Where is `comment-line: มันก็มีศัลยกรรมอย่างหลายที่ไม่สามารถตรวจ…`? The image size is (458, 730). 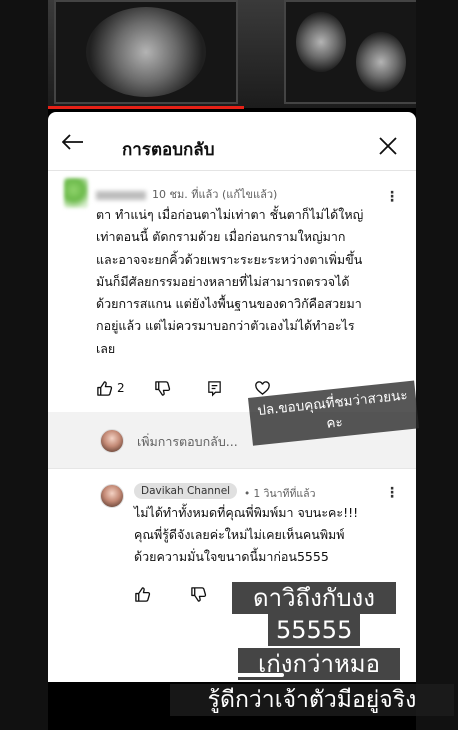 comment-line: มันก็มีศัลยกรรมอย่างหลายที่ไม่สามารถตรวจ… is located at coordinates (223, 281).